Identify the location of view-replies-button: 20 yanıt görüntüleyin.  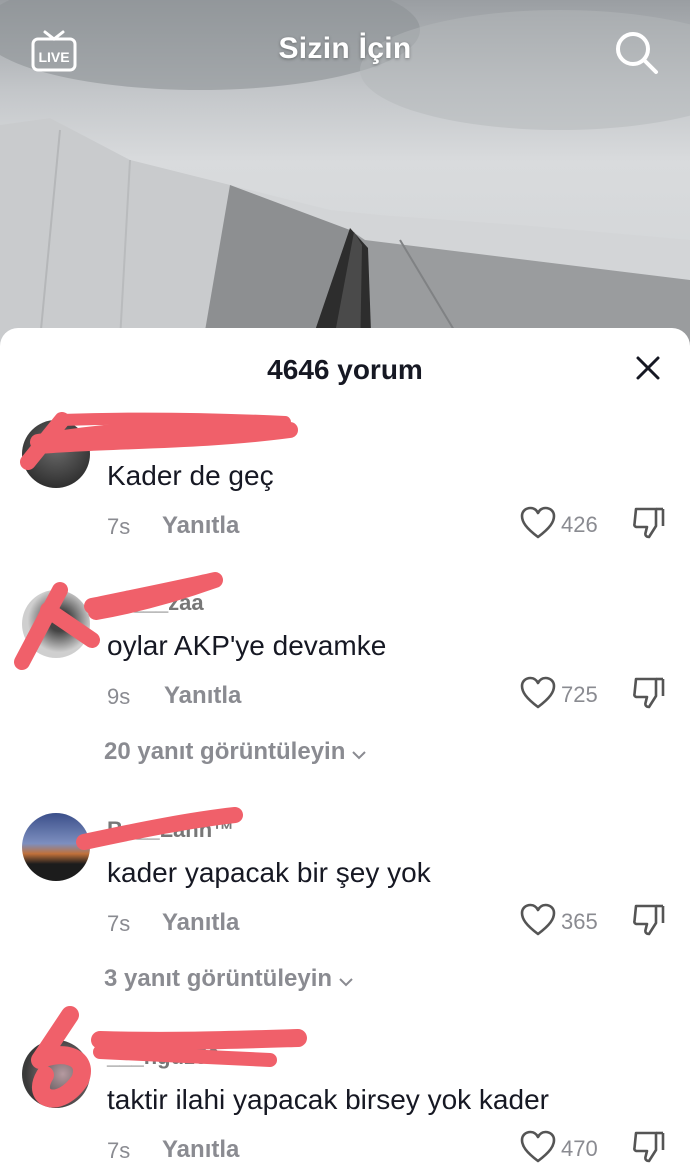
(235, 752).